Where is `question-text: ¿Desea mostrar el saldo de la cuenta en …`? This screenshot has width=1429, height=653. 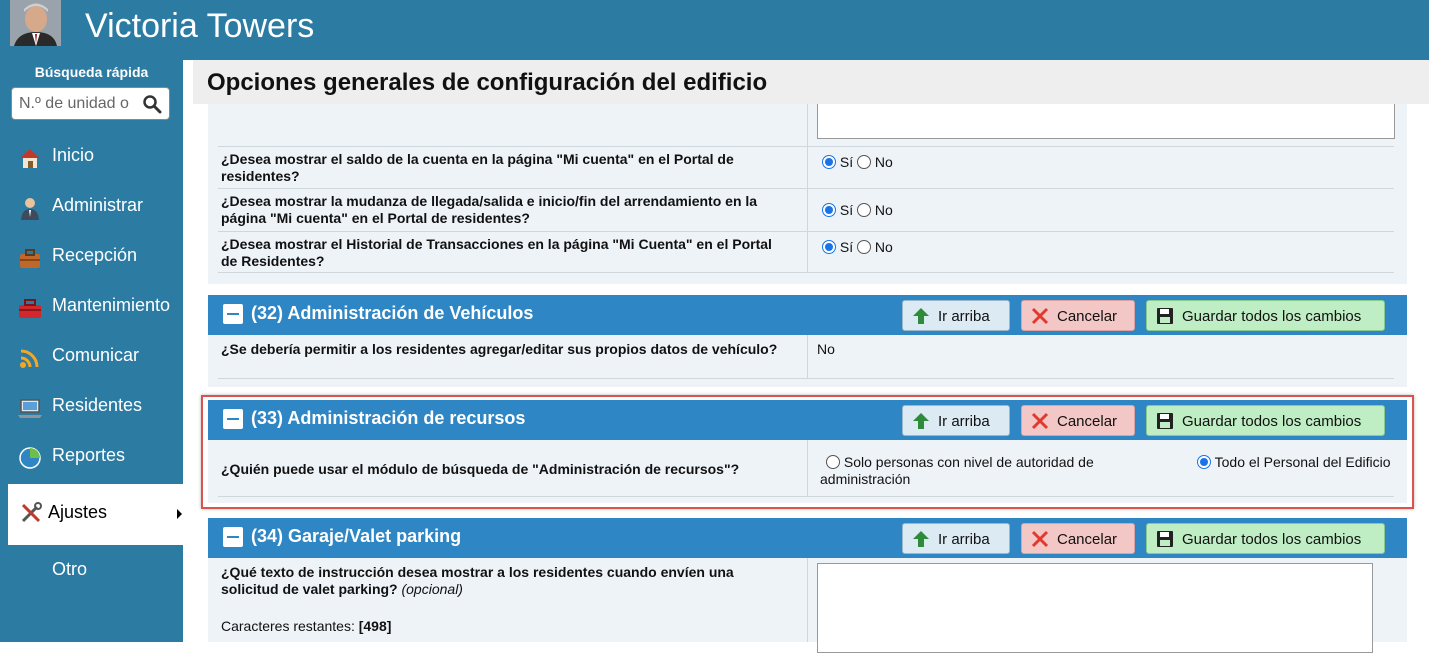
question-text: ¿Desea mostrar el saldo de la cuenta en … is located at coordinates (477, 167).